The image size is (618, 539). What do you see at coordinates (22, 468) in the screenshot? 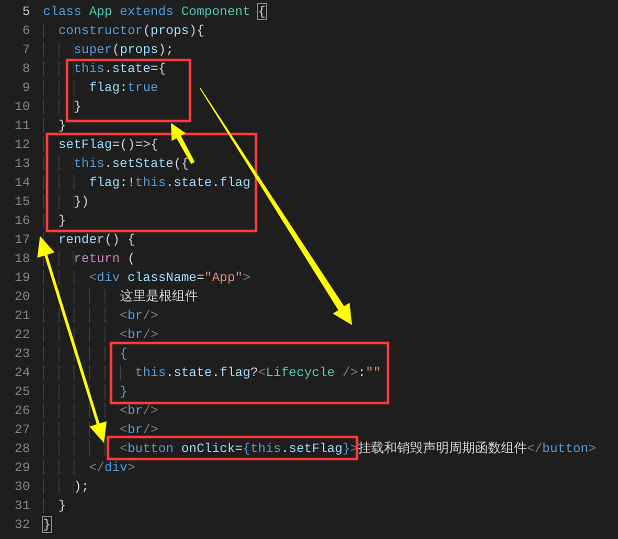
I see `line-number: 29` at bounding box center [22, 468].